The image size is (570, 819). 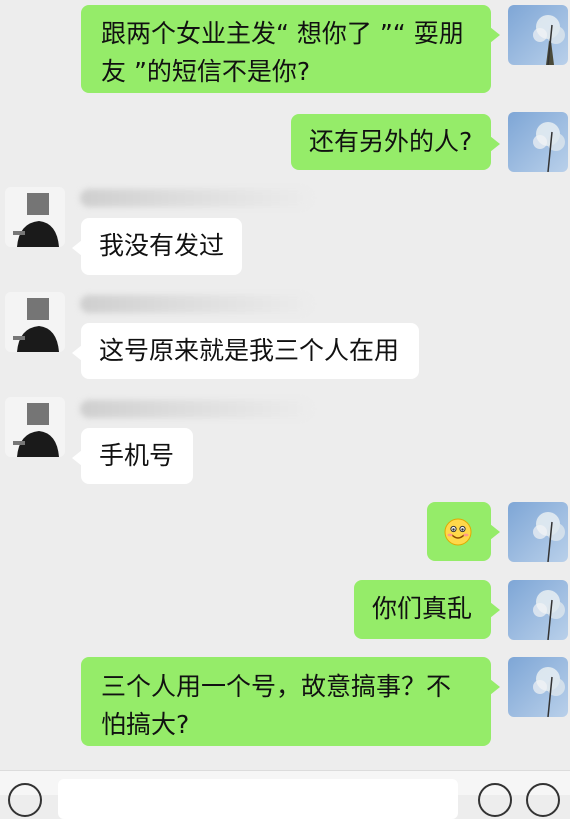 What do you see at coordinates (422, 608) in the screenshot?
I see `message-text: 你们真乱` at bounding box center [422, 608].